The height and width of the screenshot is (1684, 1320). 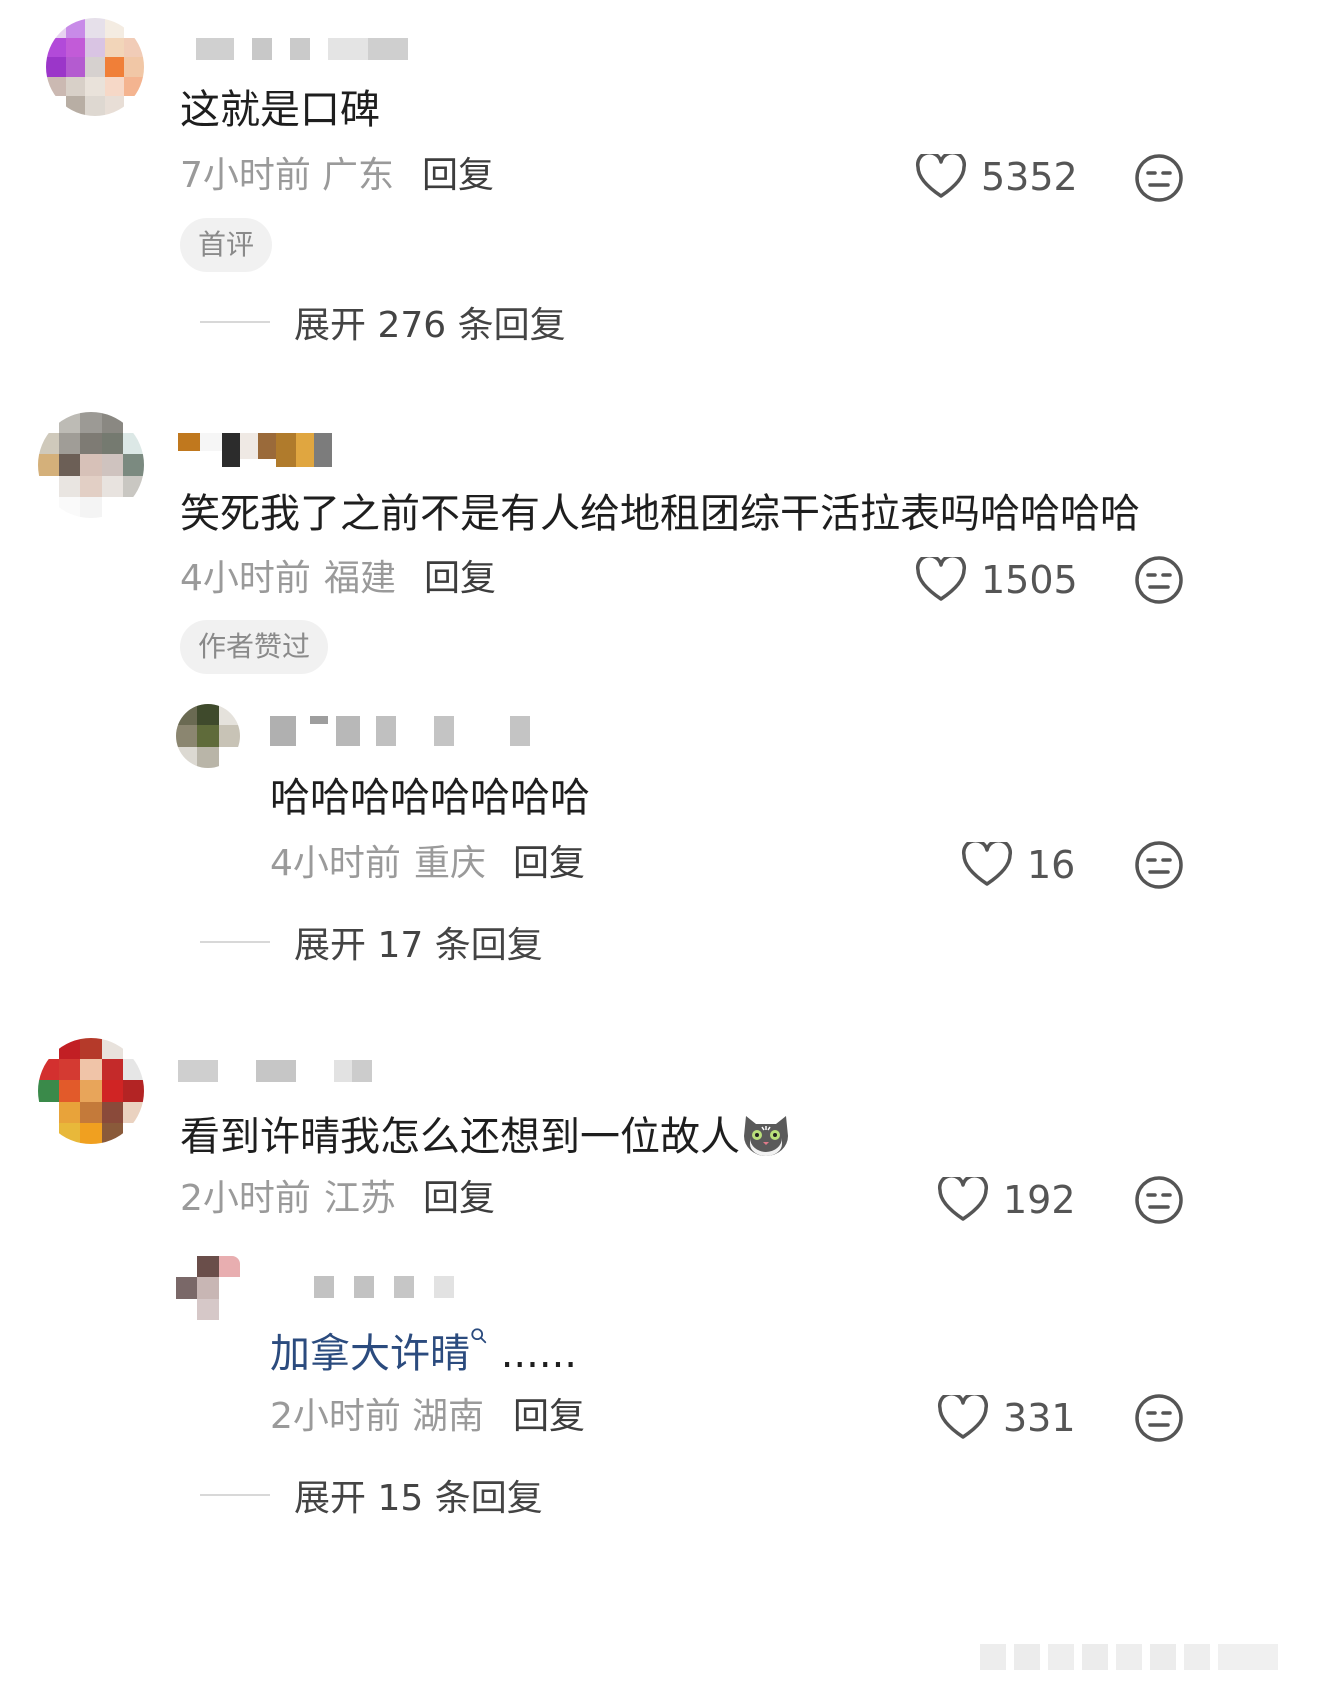 What do you see at coordinates (226, 245) in the screenshot?
I see `first-comment-badge: 首评` at bounding box center [226, 245].